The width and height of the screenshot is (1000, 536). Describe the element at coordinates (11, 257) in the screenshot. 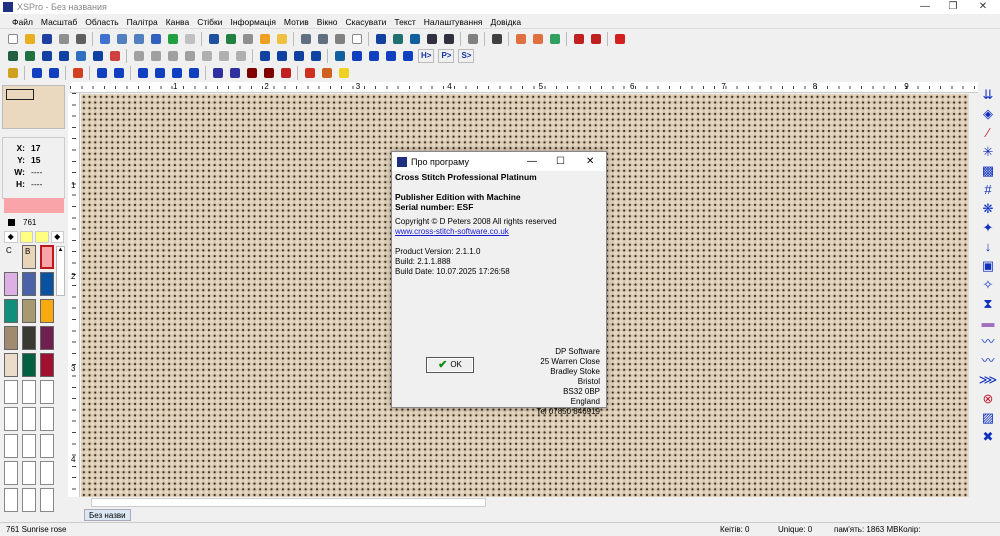

I see `palette-swatch: C` at that location.